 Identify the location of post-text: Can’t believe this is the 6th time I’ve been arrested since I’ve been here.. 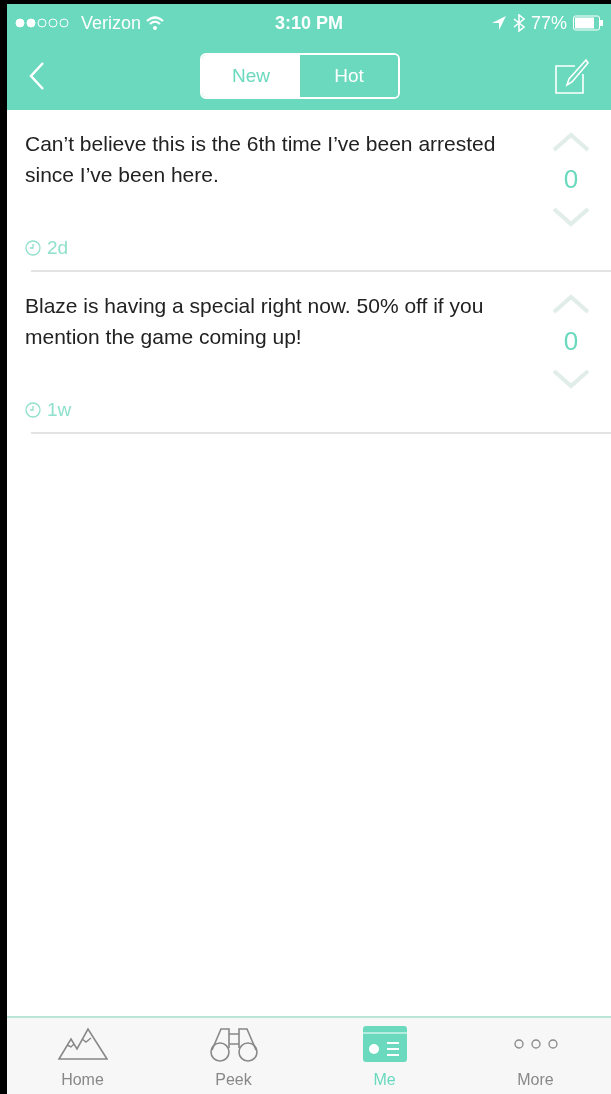
(261, 159).